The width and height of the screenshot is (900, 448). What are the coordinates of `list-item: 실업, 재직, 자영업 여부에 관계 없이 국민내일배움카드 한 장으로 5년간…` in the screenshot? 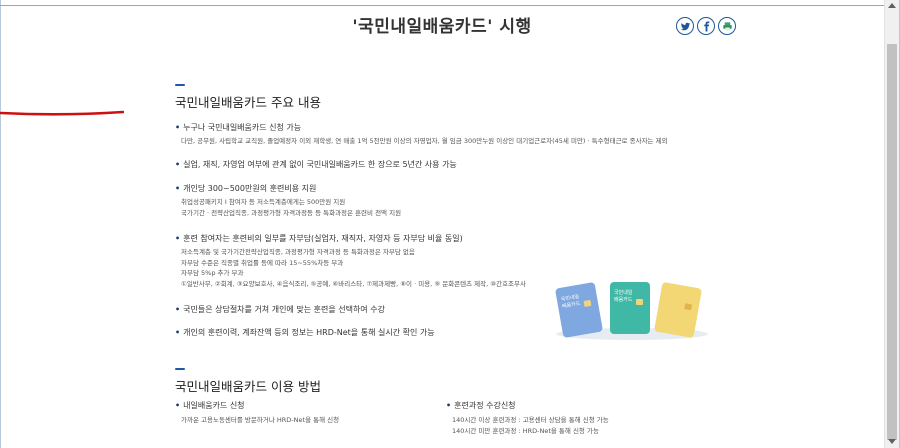 It's located at (316, 164).